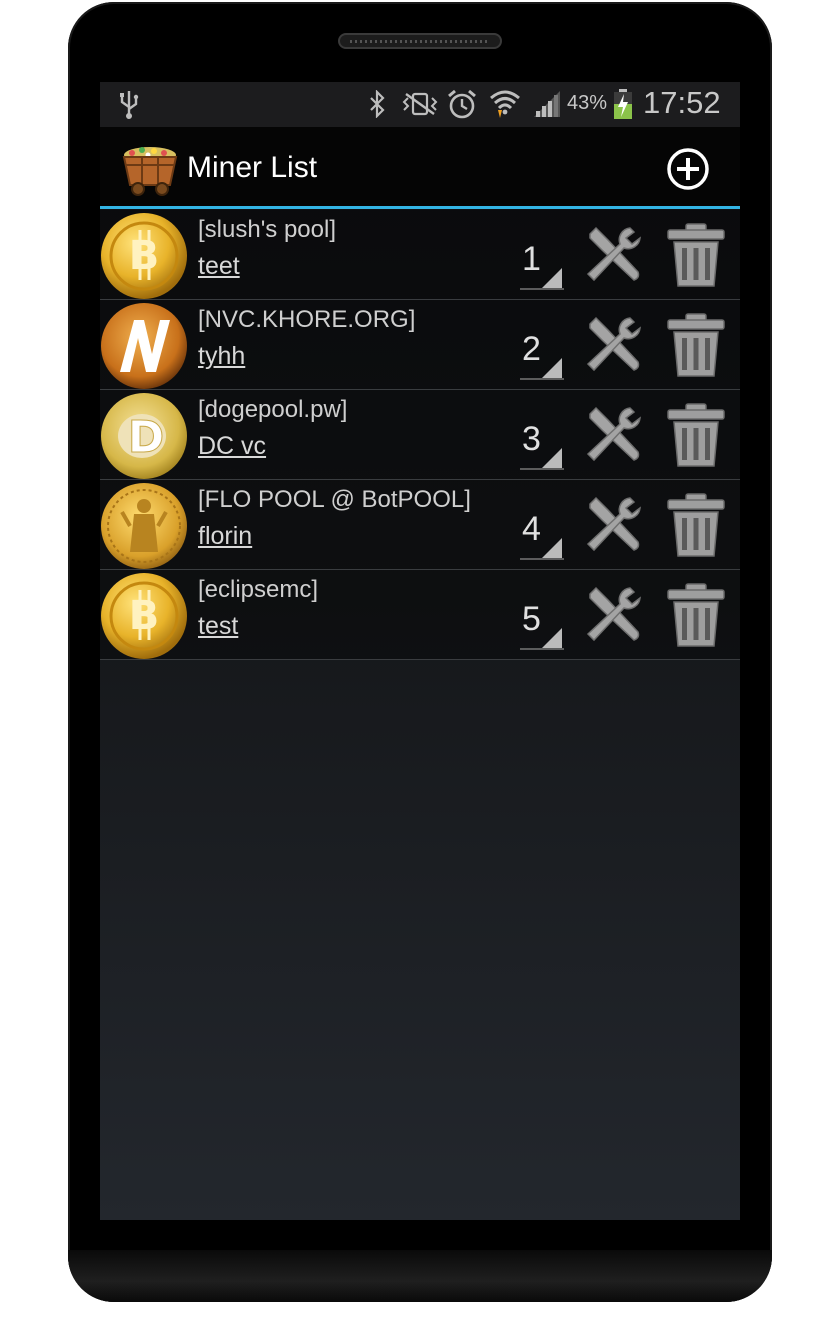  Describe the element at coordinates (218, 626) in the screenshot. I see `miner-name-link: test` at that location.